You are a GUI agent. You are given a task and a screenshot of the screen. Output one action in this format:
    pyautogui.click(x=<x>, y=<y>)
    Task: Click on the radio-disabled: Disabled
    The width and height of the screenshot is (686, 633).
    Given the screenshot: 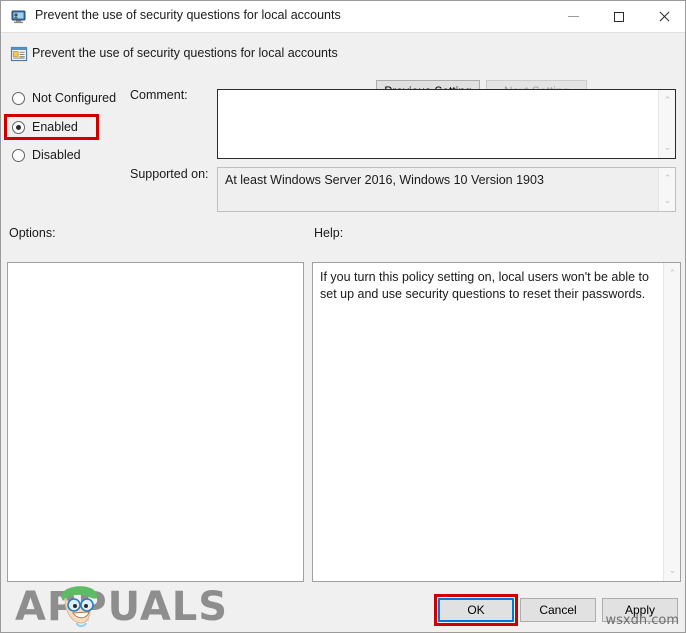 What is the action you would take?
    pyautogui.click(x=46, y=155)
    